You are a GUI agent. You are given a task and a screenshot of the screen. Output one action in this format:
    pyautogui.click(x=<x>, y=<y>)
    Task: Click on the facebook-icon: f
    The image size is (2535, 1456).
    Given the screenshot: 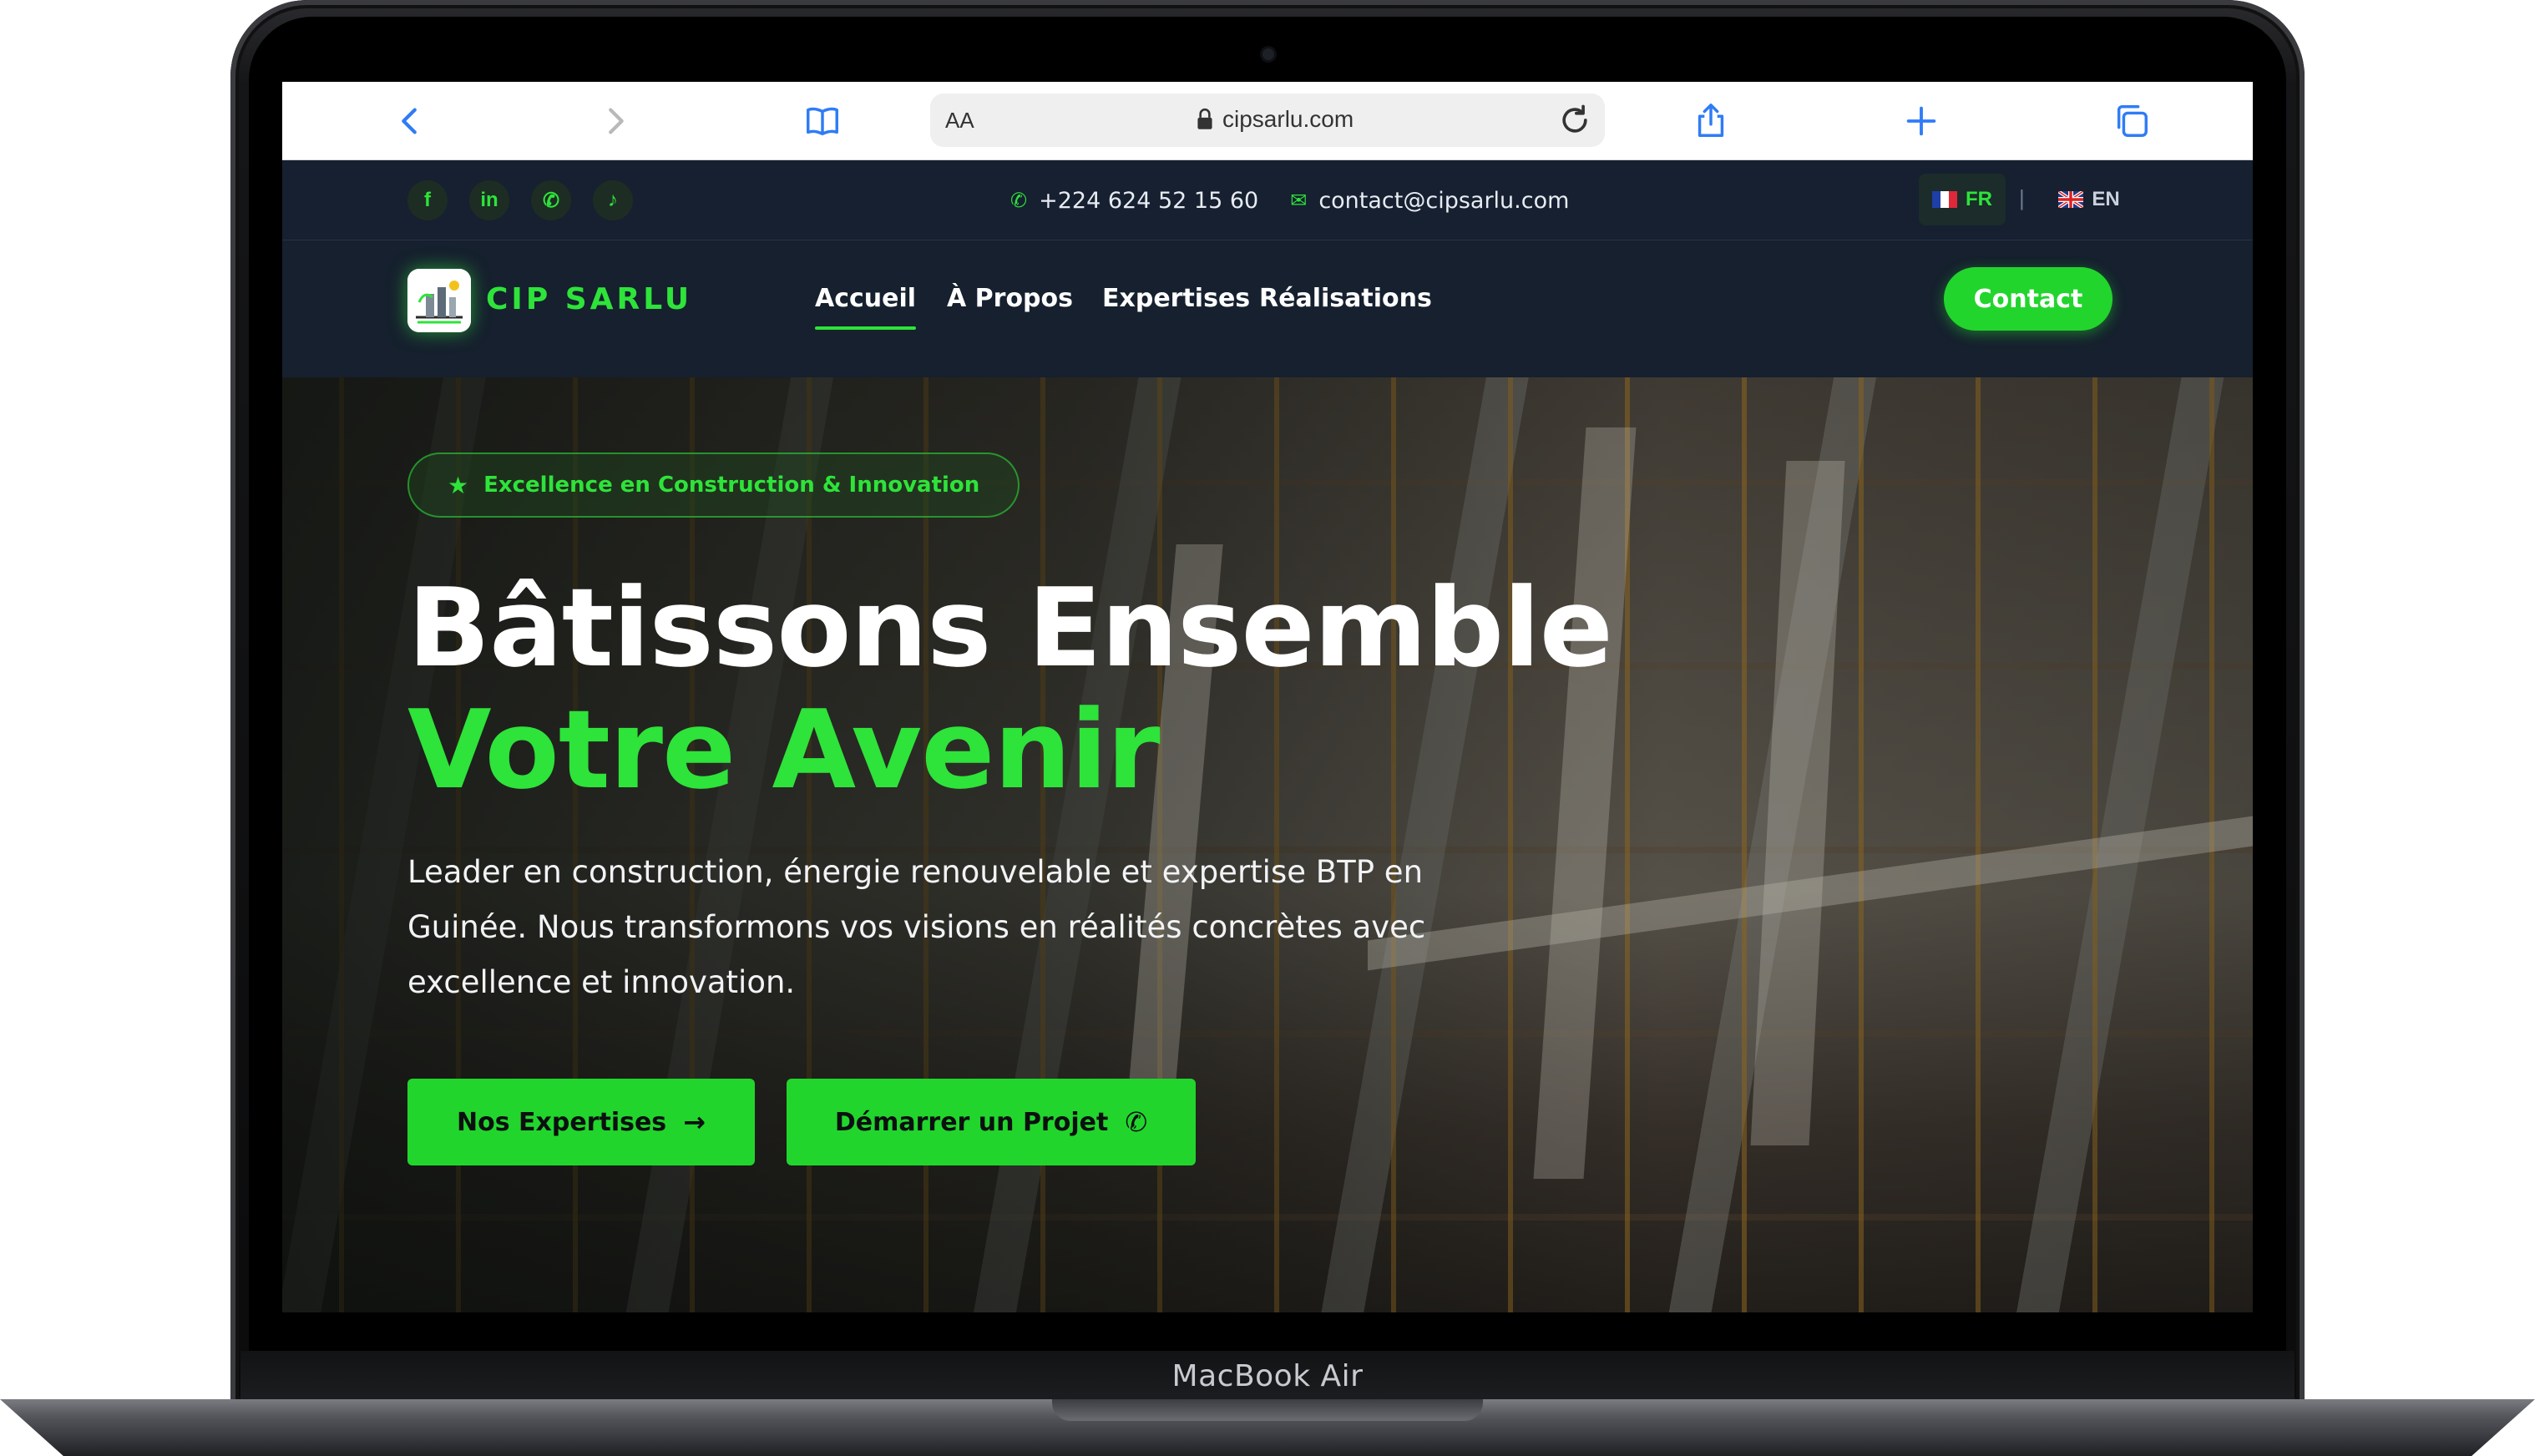 What is the action you would take?
    pyautogui.click(x=427, y=200)
    